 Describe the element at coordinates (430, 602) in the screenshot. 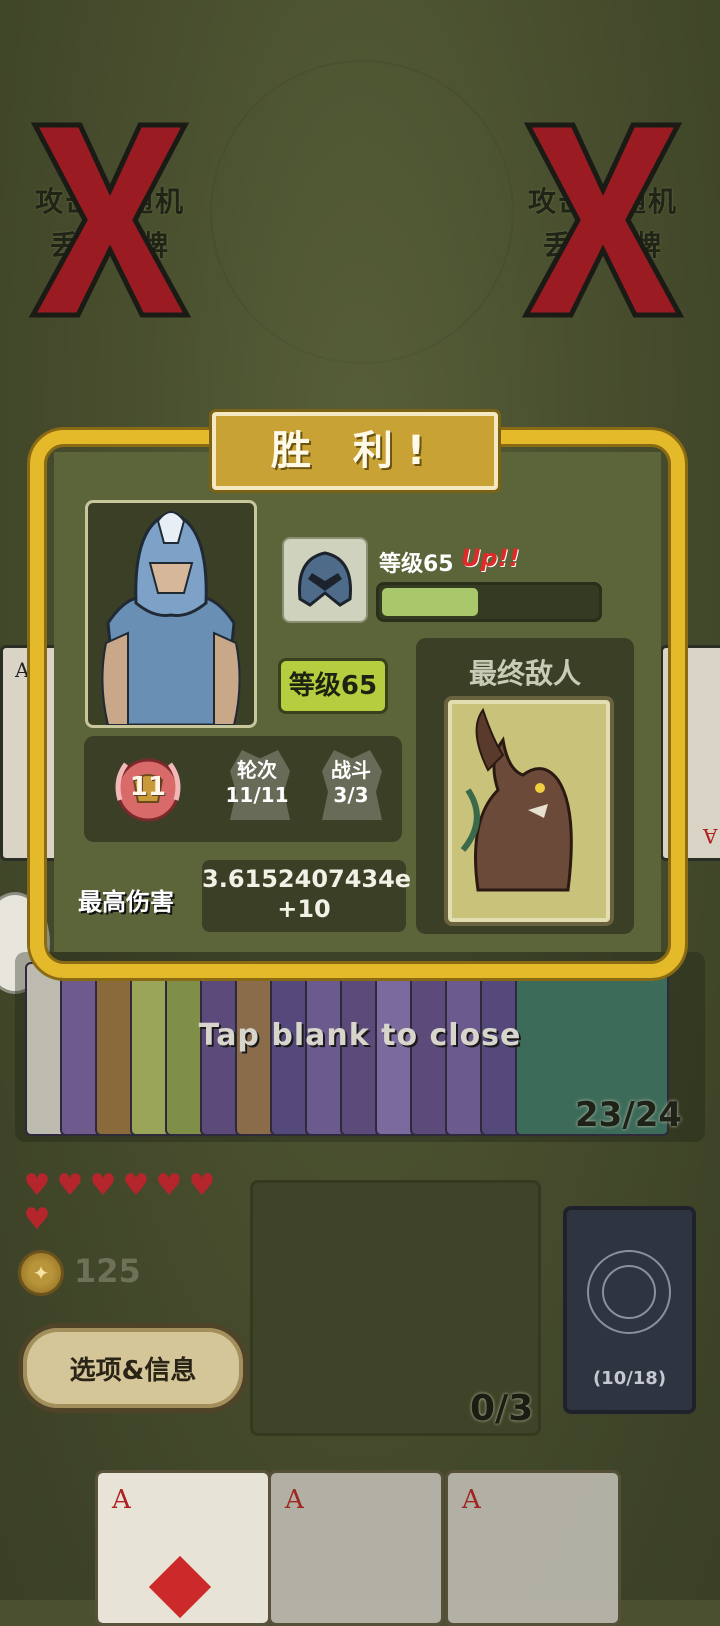

I see `xp-progress-fill` at that location.